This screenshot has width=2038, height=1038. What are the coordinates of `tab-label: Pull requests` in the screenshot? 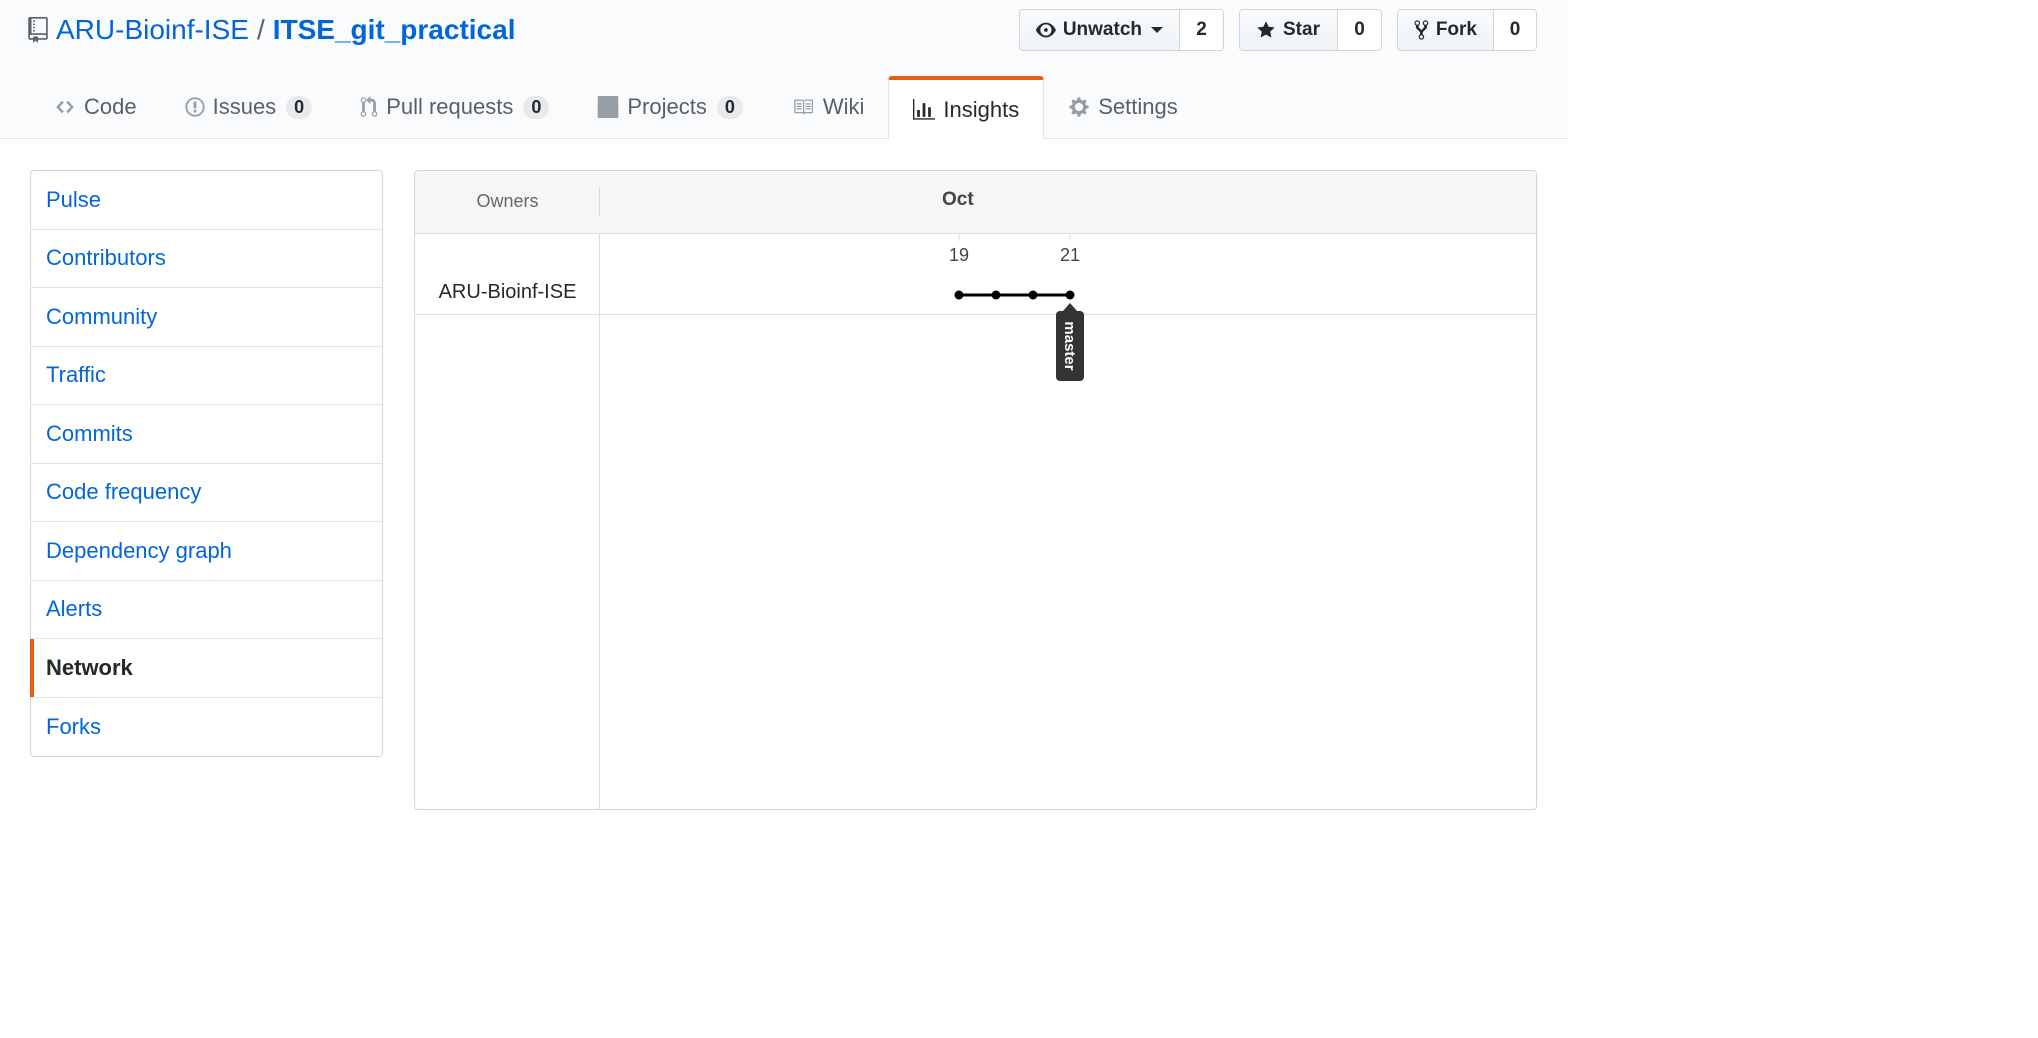 It's located at (450, 106).